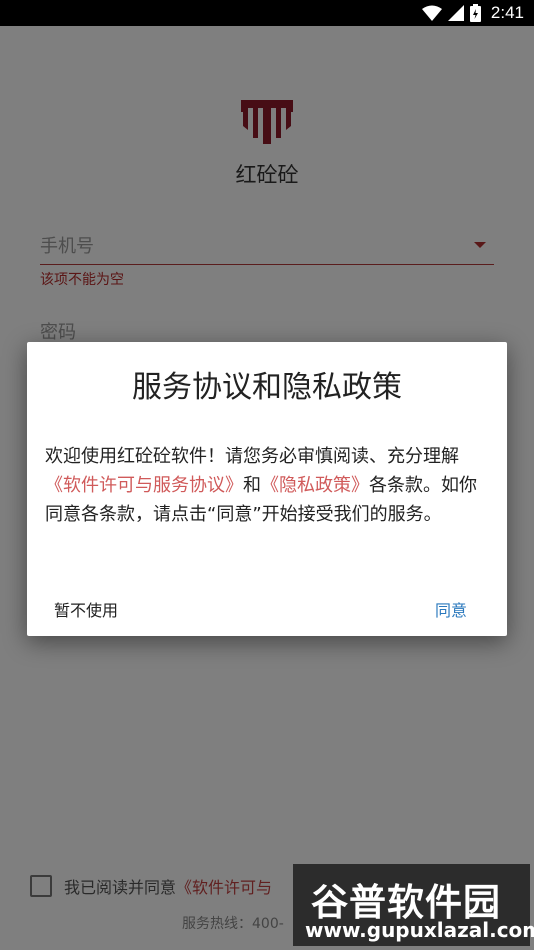  What do you see at coordinates (475, 13) in the screenshot?
I see `battery-icon` at bounding box center [475, 13].